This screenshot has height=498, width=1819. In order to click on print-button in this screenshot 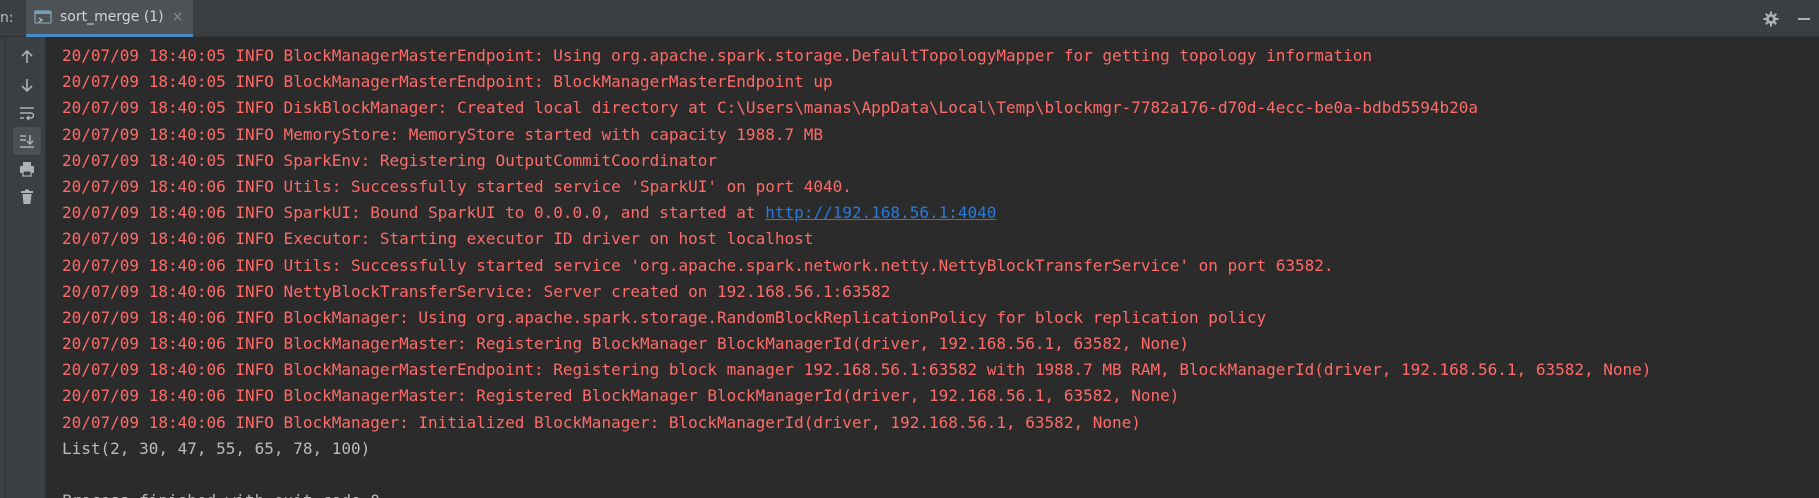, I will do `click(27, 169)`.